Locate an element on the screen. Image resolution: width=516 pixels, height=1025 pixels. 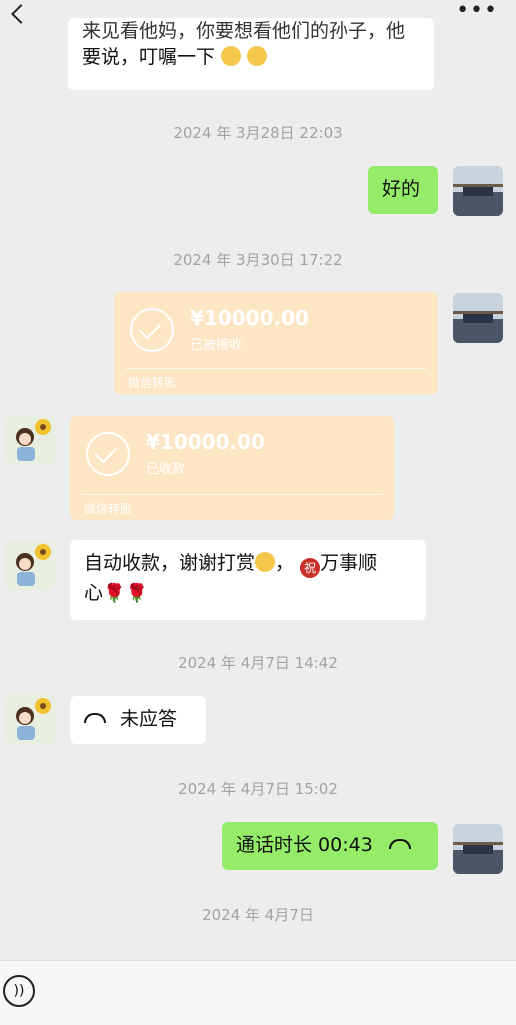
input-bar: )) is located at coordinates (258, 992).